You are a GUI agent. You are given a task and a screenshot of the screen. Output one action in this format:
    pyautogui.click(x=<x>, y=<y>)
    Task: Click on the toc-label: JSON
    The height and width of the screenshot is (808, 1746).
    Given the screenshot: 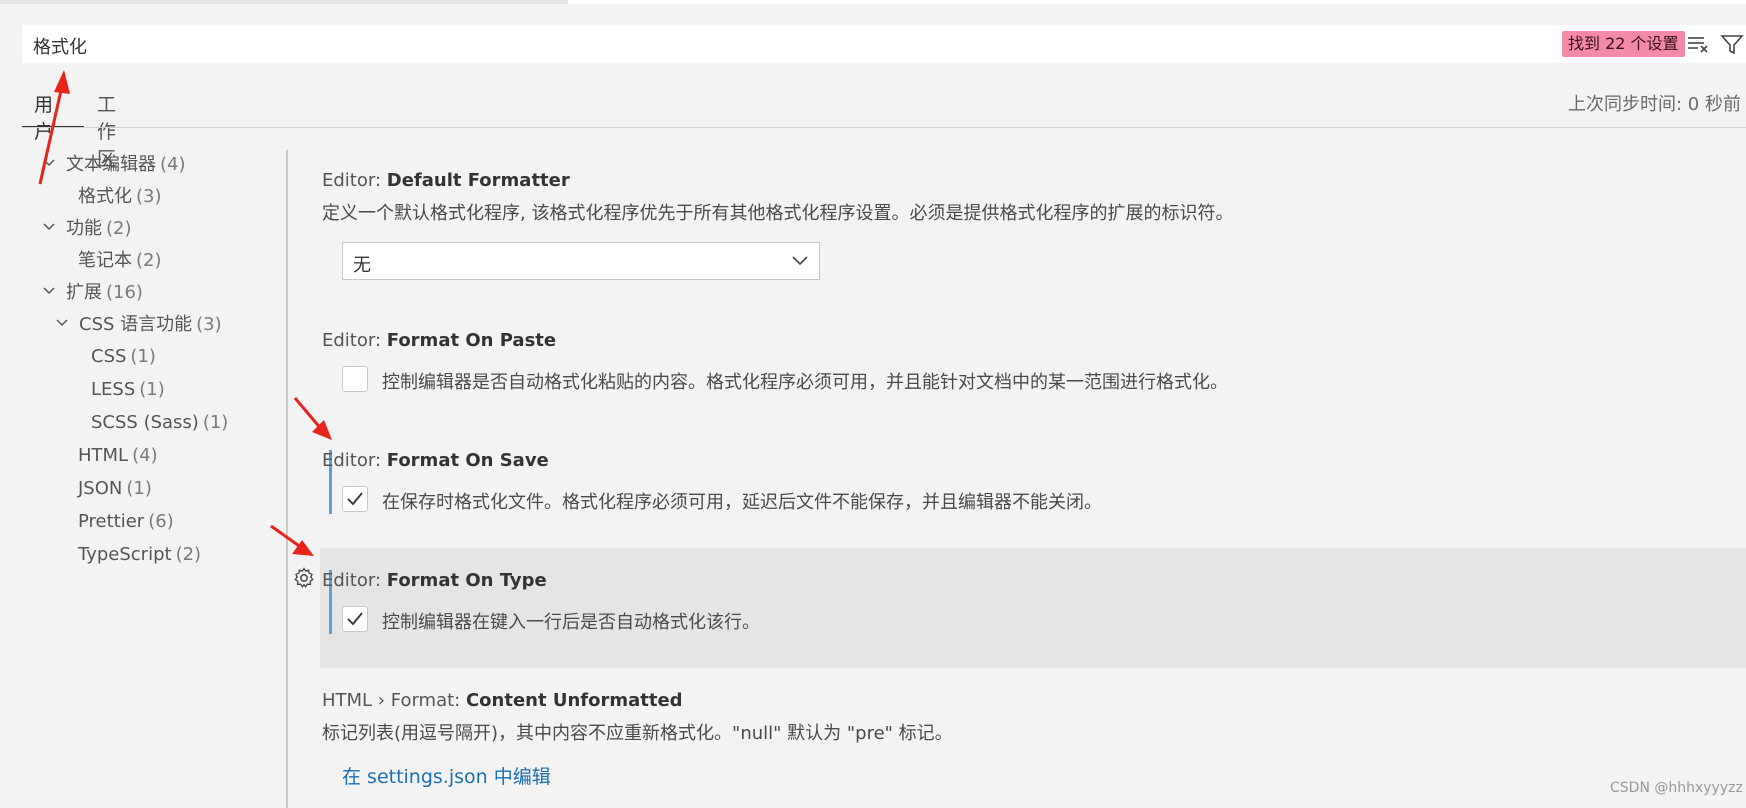 What is the action you would take?
    pyautogui.click(x=100, y=488)
    